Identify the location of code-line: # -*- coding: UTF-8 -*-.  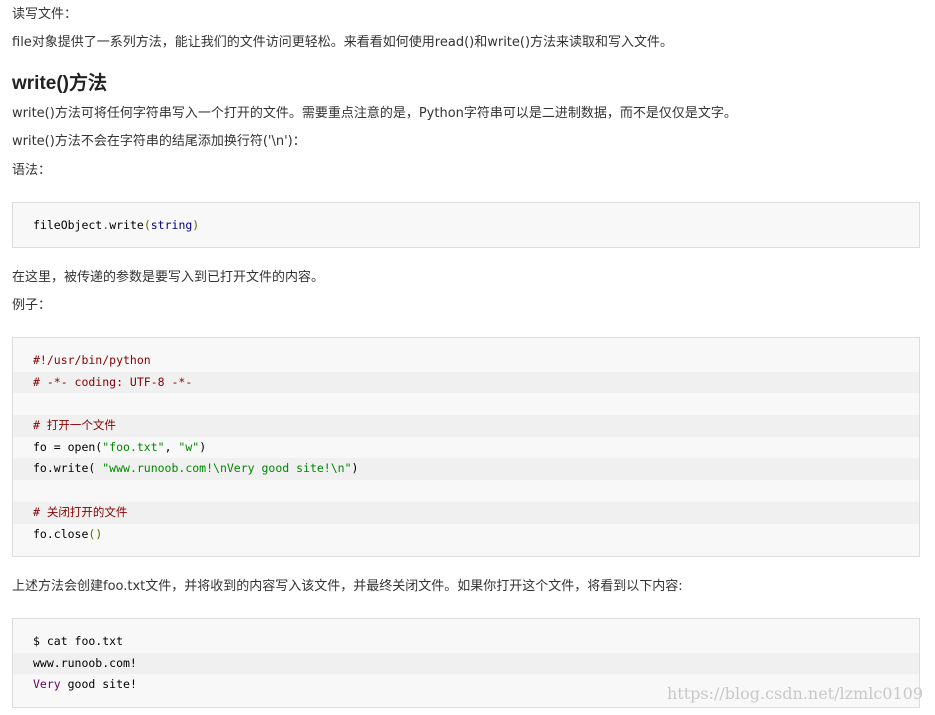
(466, 382).